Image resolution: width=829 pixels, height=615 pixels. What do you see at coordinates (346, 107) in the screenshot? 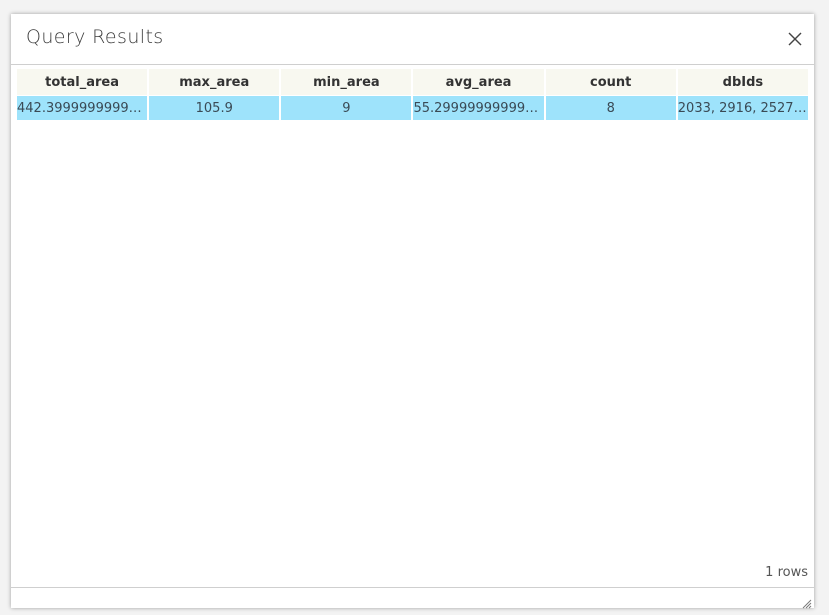
I see `cell-min-area: 9` at bounding box center [346, 107].